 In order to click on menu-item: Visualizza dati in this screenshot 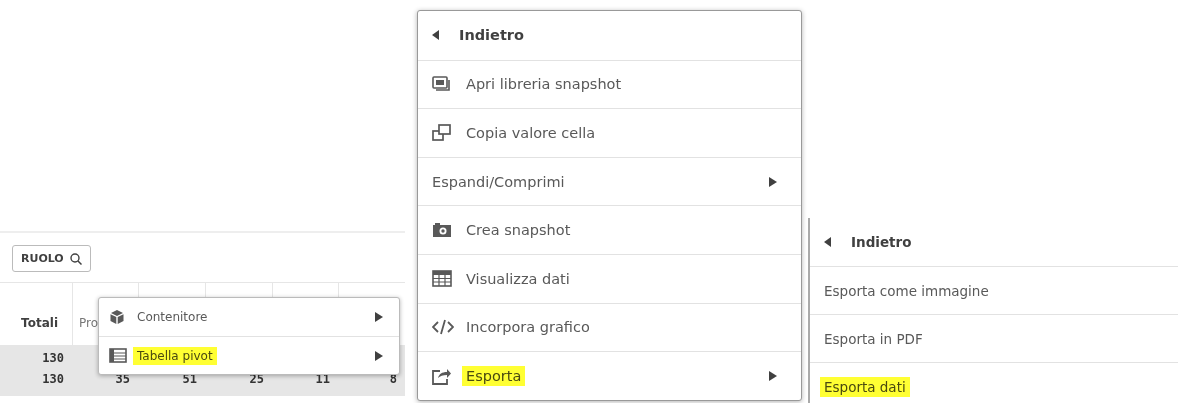, I will do `click(609, 278)`.